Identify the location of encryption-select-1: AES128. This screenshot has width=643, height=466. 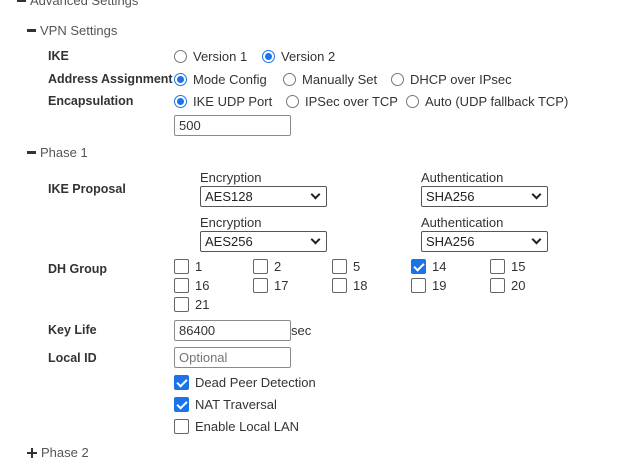
(263, 196).